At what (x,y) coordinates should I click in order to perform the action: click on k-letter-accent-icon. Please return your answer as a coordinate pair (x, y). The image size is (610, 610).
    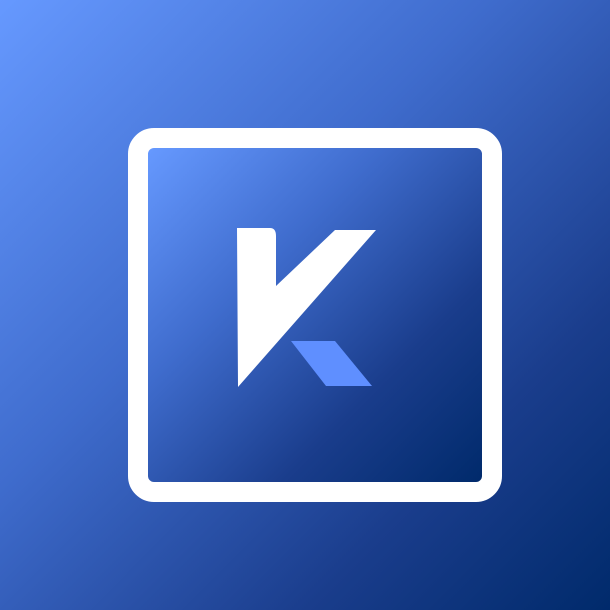
    Looking at the image, I should click on (331, 363).